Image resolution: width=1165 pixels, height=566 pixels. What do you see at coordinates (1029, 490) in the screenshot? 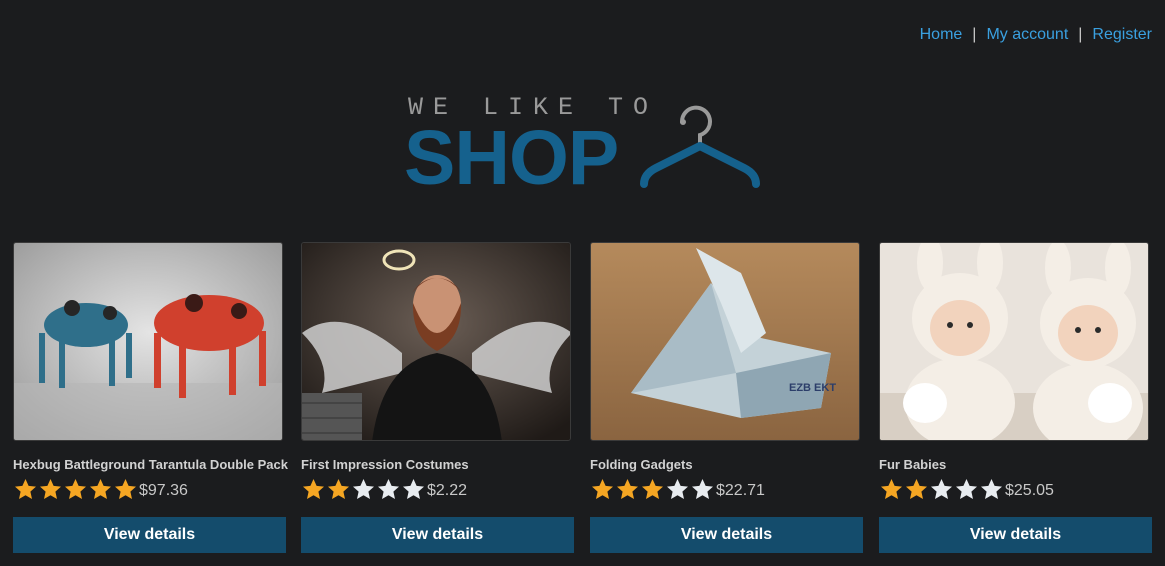
I see `product-price: $25.05` at bounding box center [1029, 490].